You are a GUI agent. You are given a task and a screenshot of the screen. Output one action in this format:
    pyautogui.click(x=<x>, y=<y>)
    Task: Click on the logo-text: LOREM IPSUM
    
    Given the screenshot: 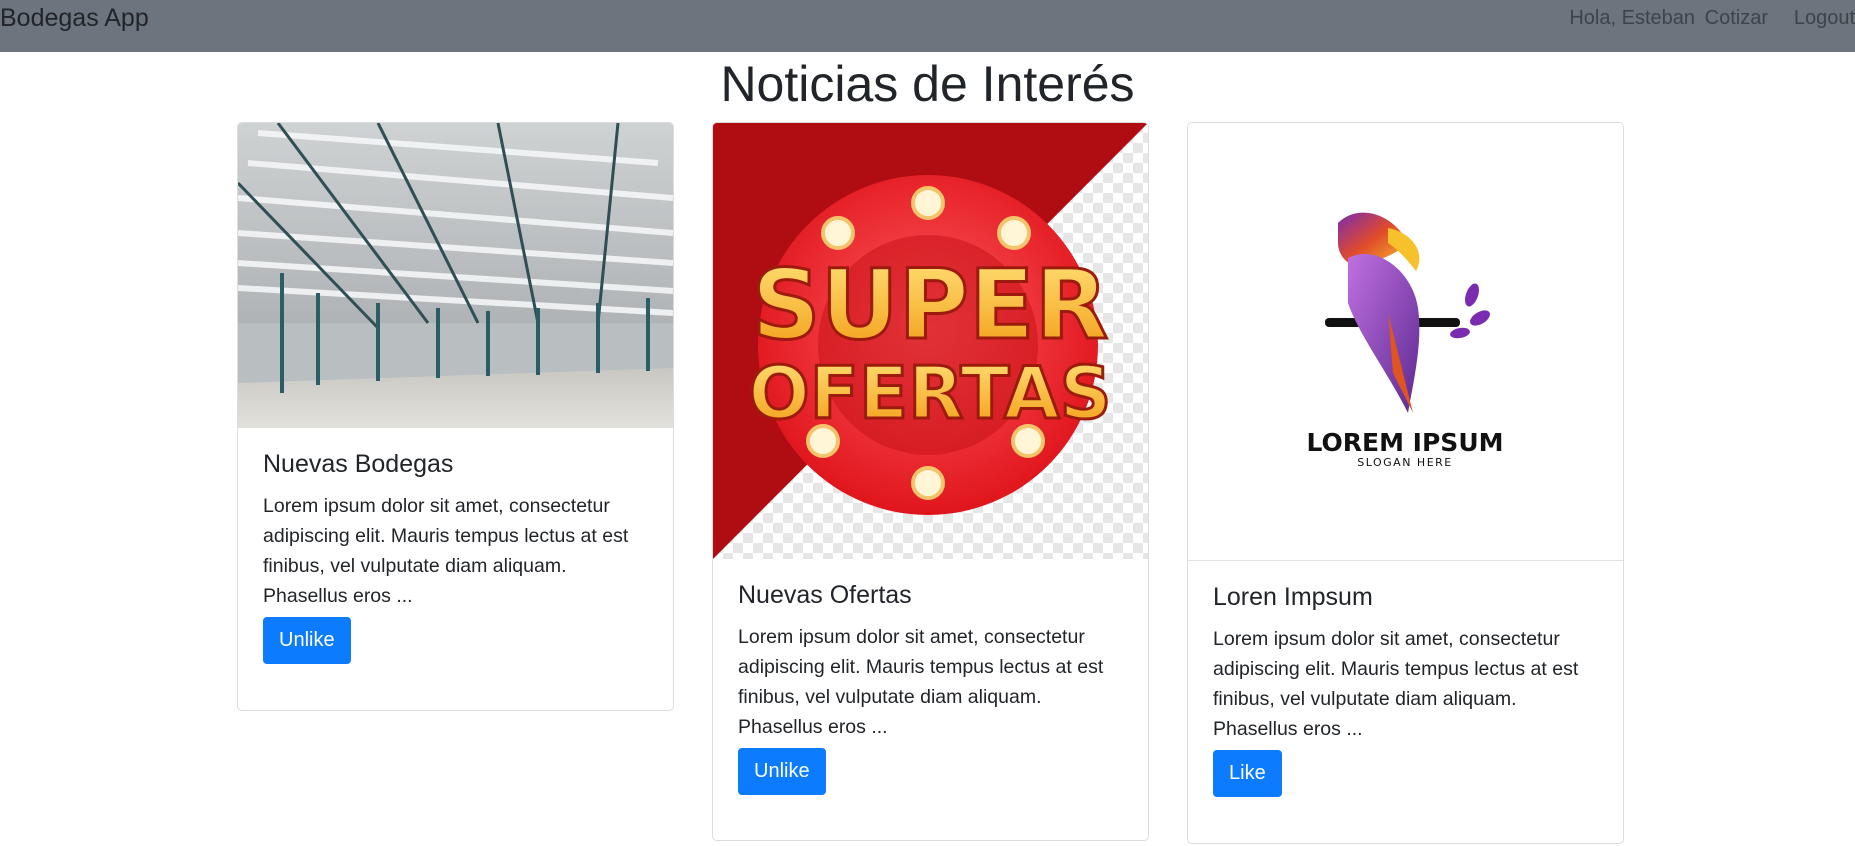 What is the action you would take?
    pyautogui.click(x=1404, y=442)
    